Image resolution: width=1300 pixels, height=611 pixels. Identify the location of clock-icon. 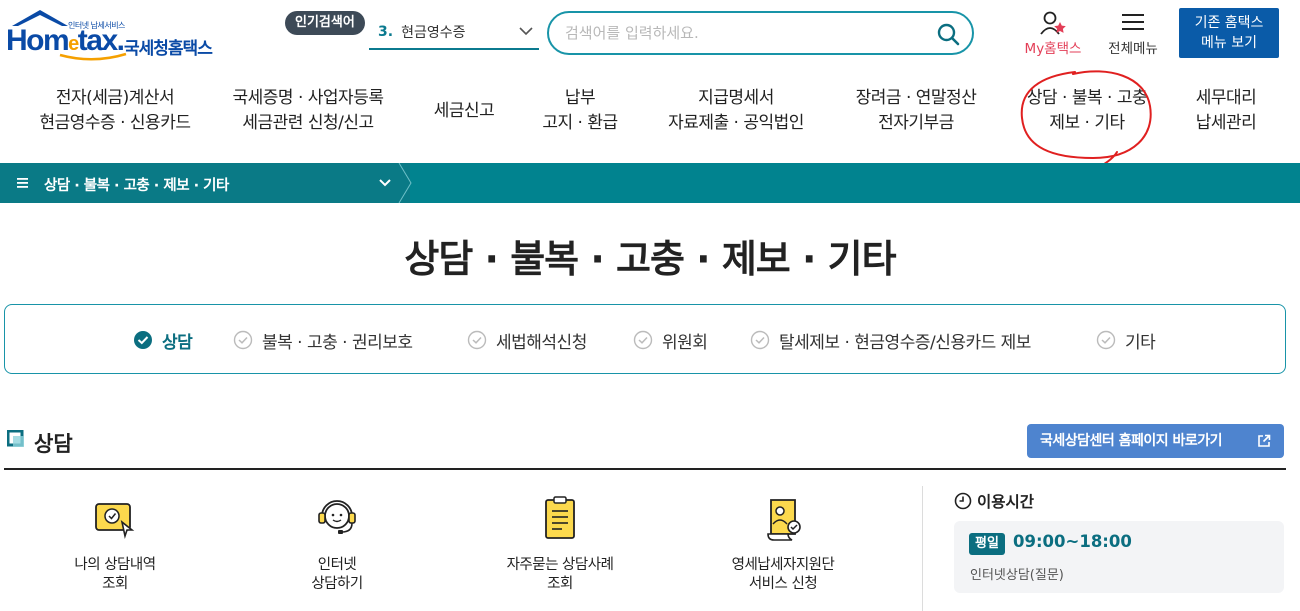
(963, 501).